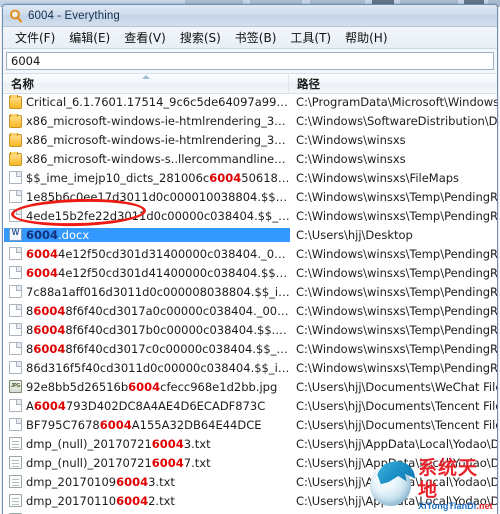 The height and width of the screenshot is (514, 500). I want to click on file-name: dmp_2017011060042.txt, so click(100, 500).